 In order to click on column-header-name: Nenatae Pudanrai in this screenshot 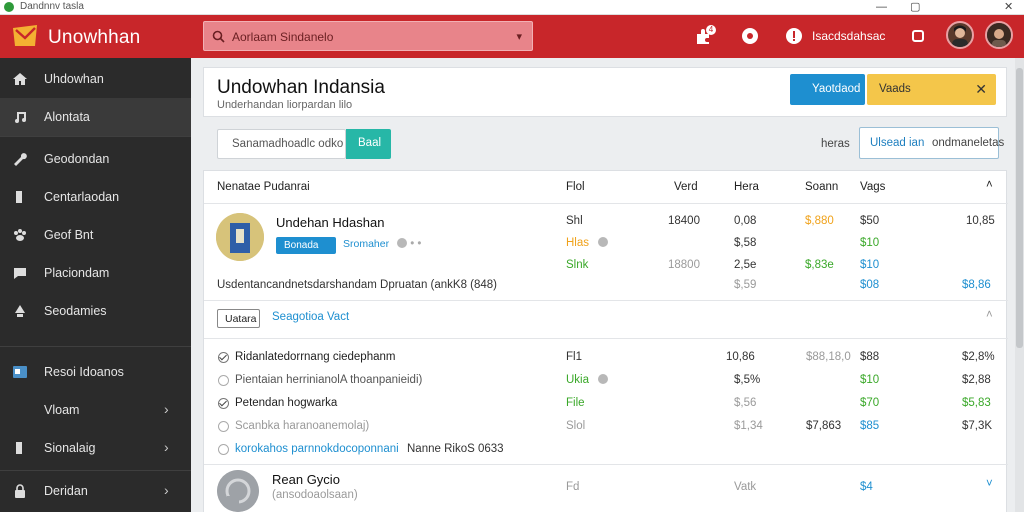, I will do `click(263, 187)`.